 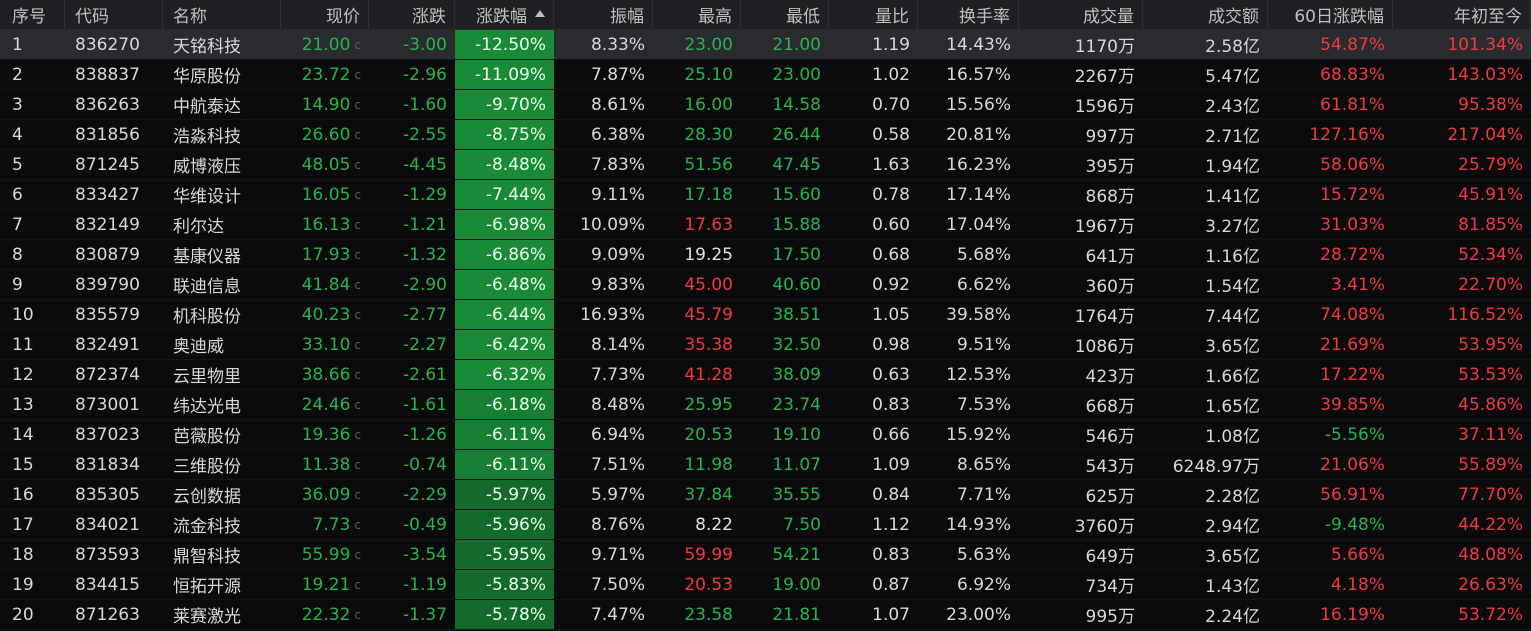 I want to click on header-change: 涨跌, so click(x=412, y=14).